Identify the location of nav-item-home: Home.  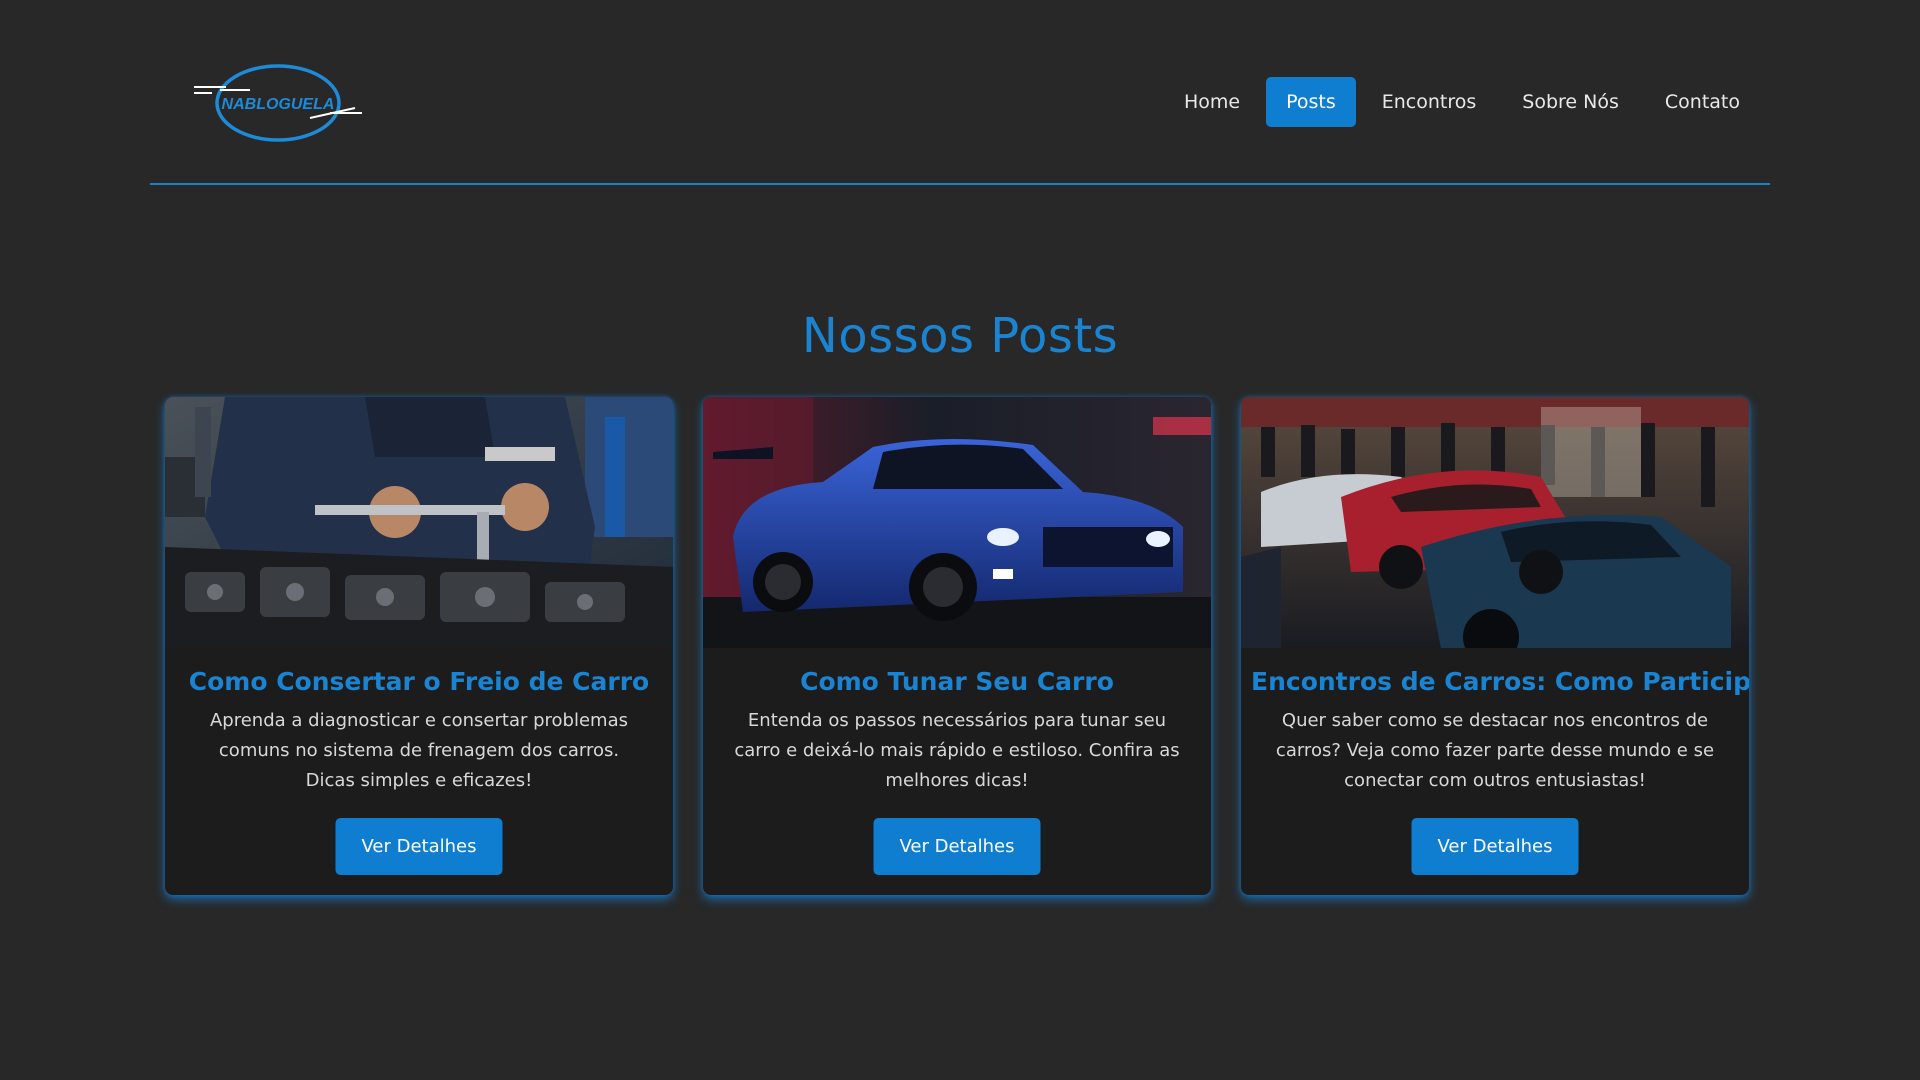
(1212, 102).